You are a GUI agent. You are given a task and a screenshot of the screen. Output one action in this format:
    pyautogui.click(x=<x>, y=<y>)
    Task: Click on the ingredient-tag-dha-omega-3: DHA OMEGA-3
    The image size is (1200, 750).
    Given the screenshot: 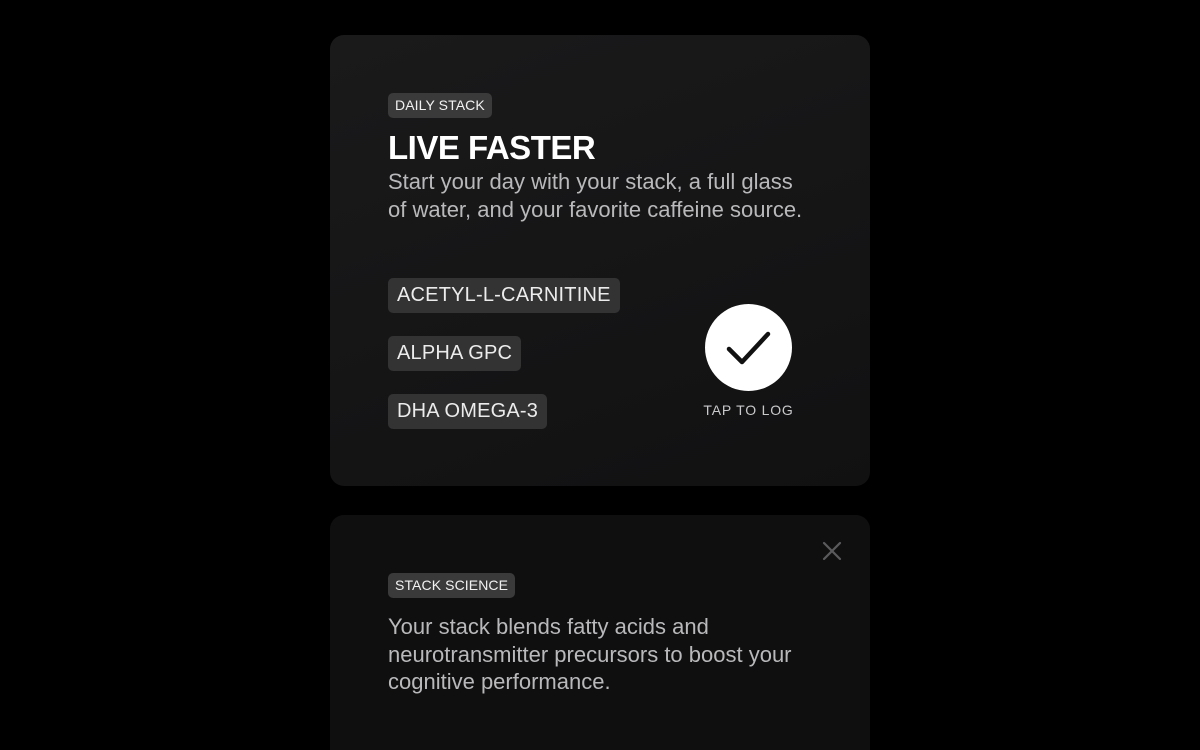 What is the action you would take?
    pyautogui.click(x=468, y=411)
    